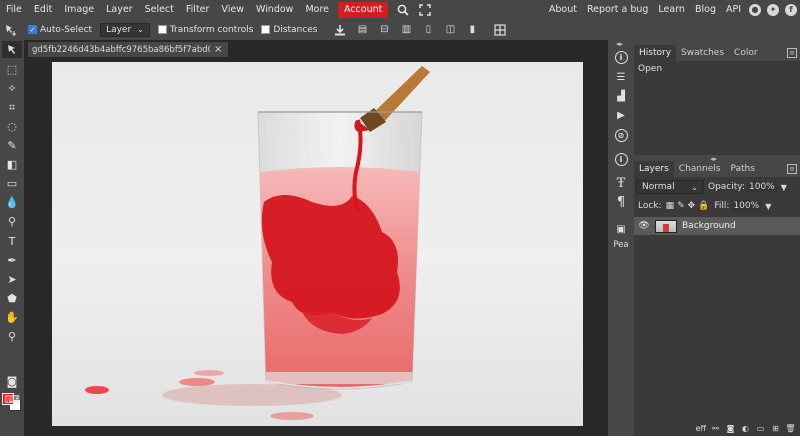 The width and height of the screenshot is (800, 436). I want to click on zoom-tool-icon: ⚲, so click(12, 336).